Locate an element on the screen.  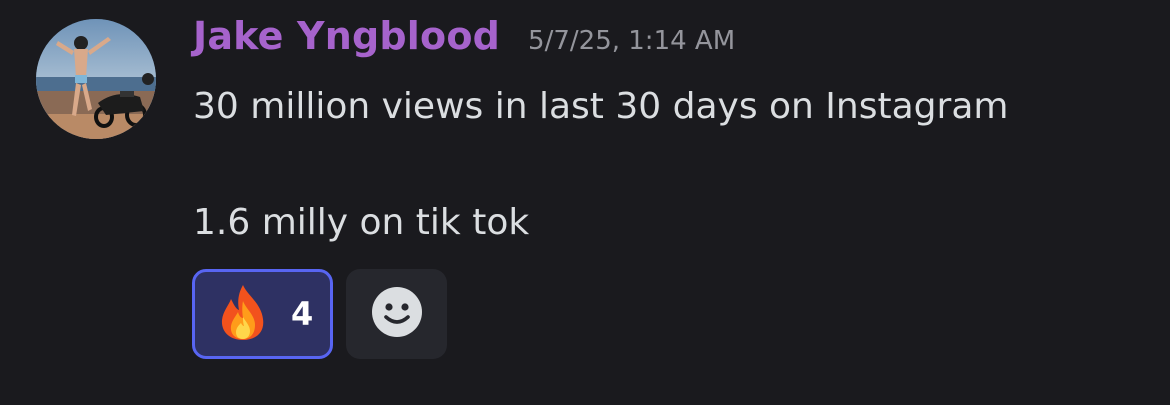
message-line: 1.6 milly on tik tok is located at coordinates (361, 222).